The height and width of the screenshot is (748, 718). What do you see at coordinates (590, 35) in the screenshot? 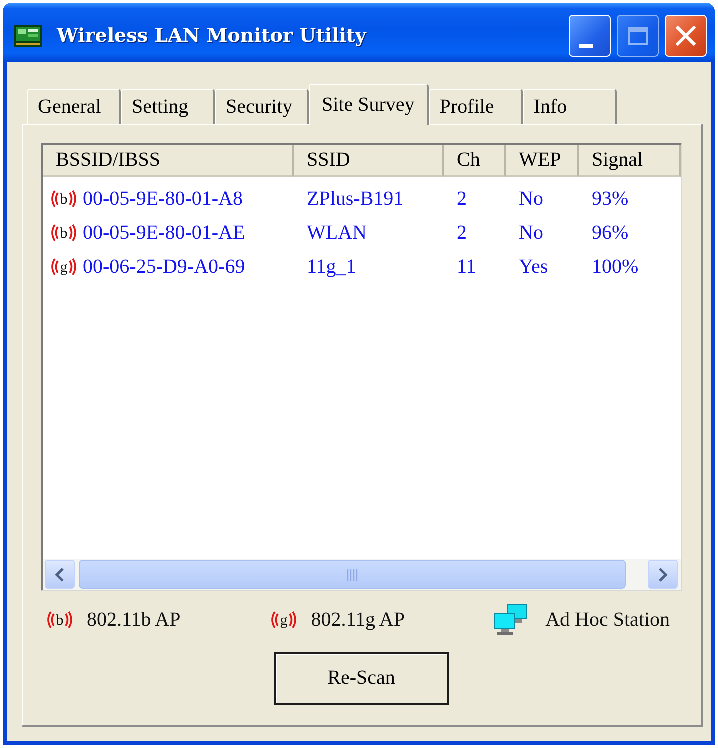
I see `minimize-button` at bounding box center [590, 35].